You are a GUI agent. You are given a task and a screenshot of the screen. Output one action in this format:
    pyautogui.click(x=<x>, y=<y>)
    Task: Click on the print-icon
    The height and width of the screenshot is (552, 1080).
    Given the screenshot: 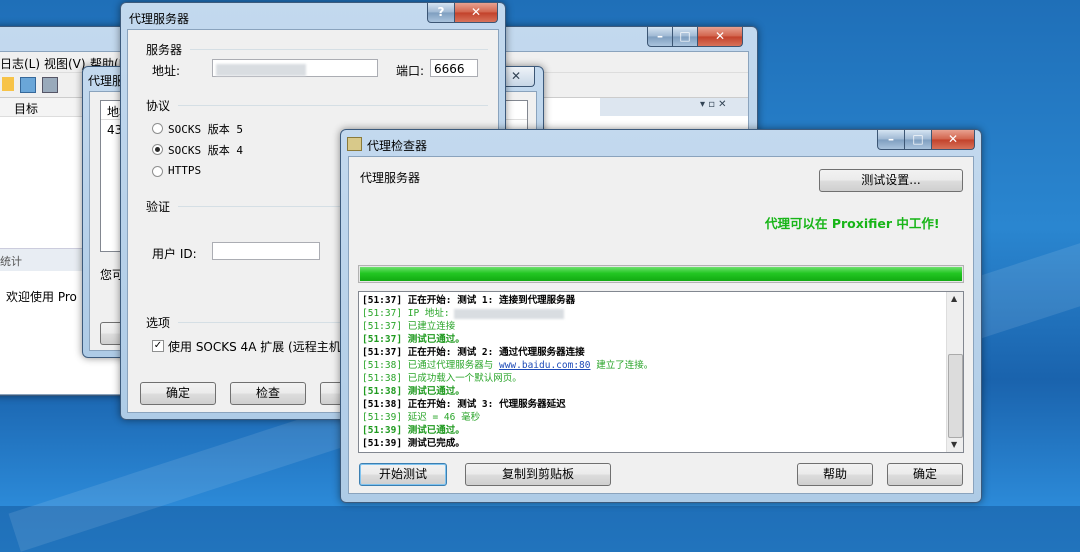 What is the action you would take?
    pyautogui.click(x=50, y=85)
    